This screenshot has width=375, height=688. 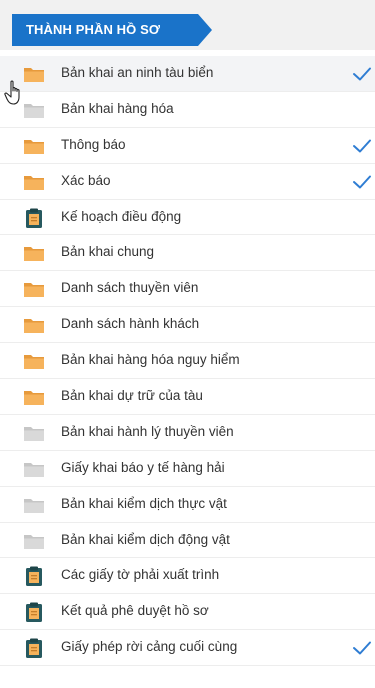 I want to click on list-item: Bản khai hàng hóa, so click(x=187, y=110).